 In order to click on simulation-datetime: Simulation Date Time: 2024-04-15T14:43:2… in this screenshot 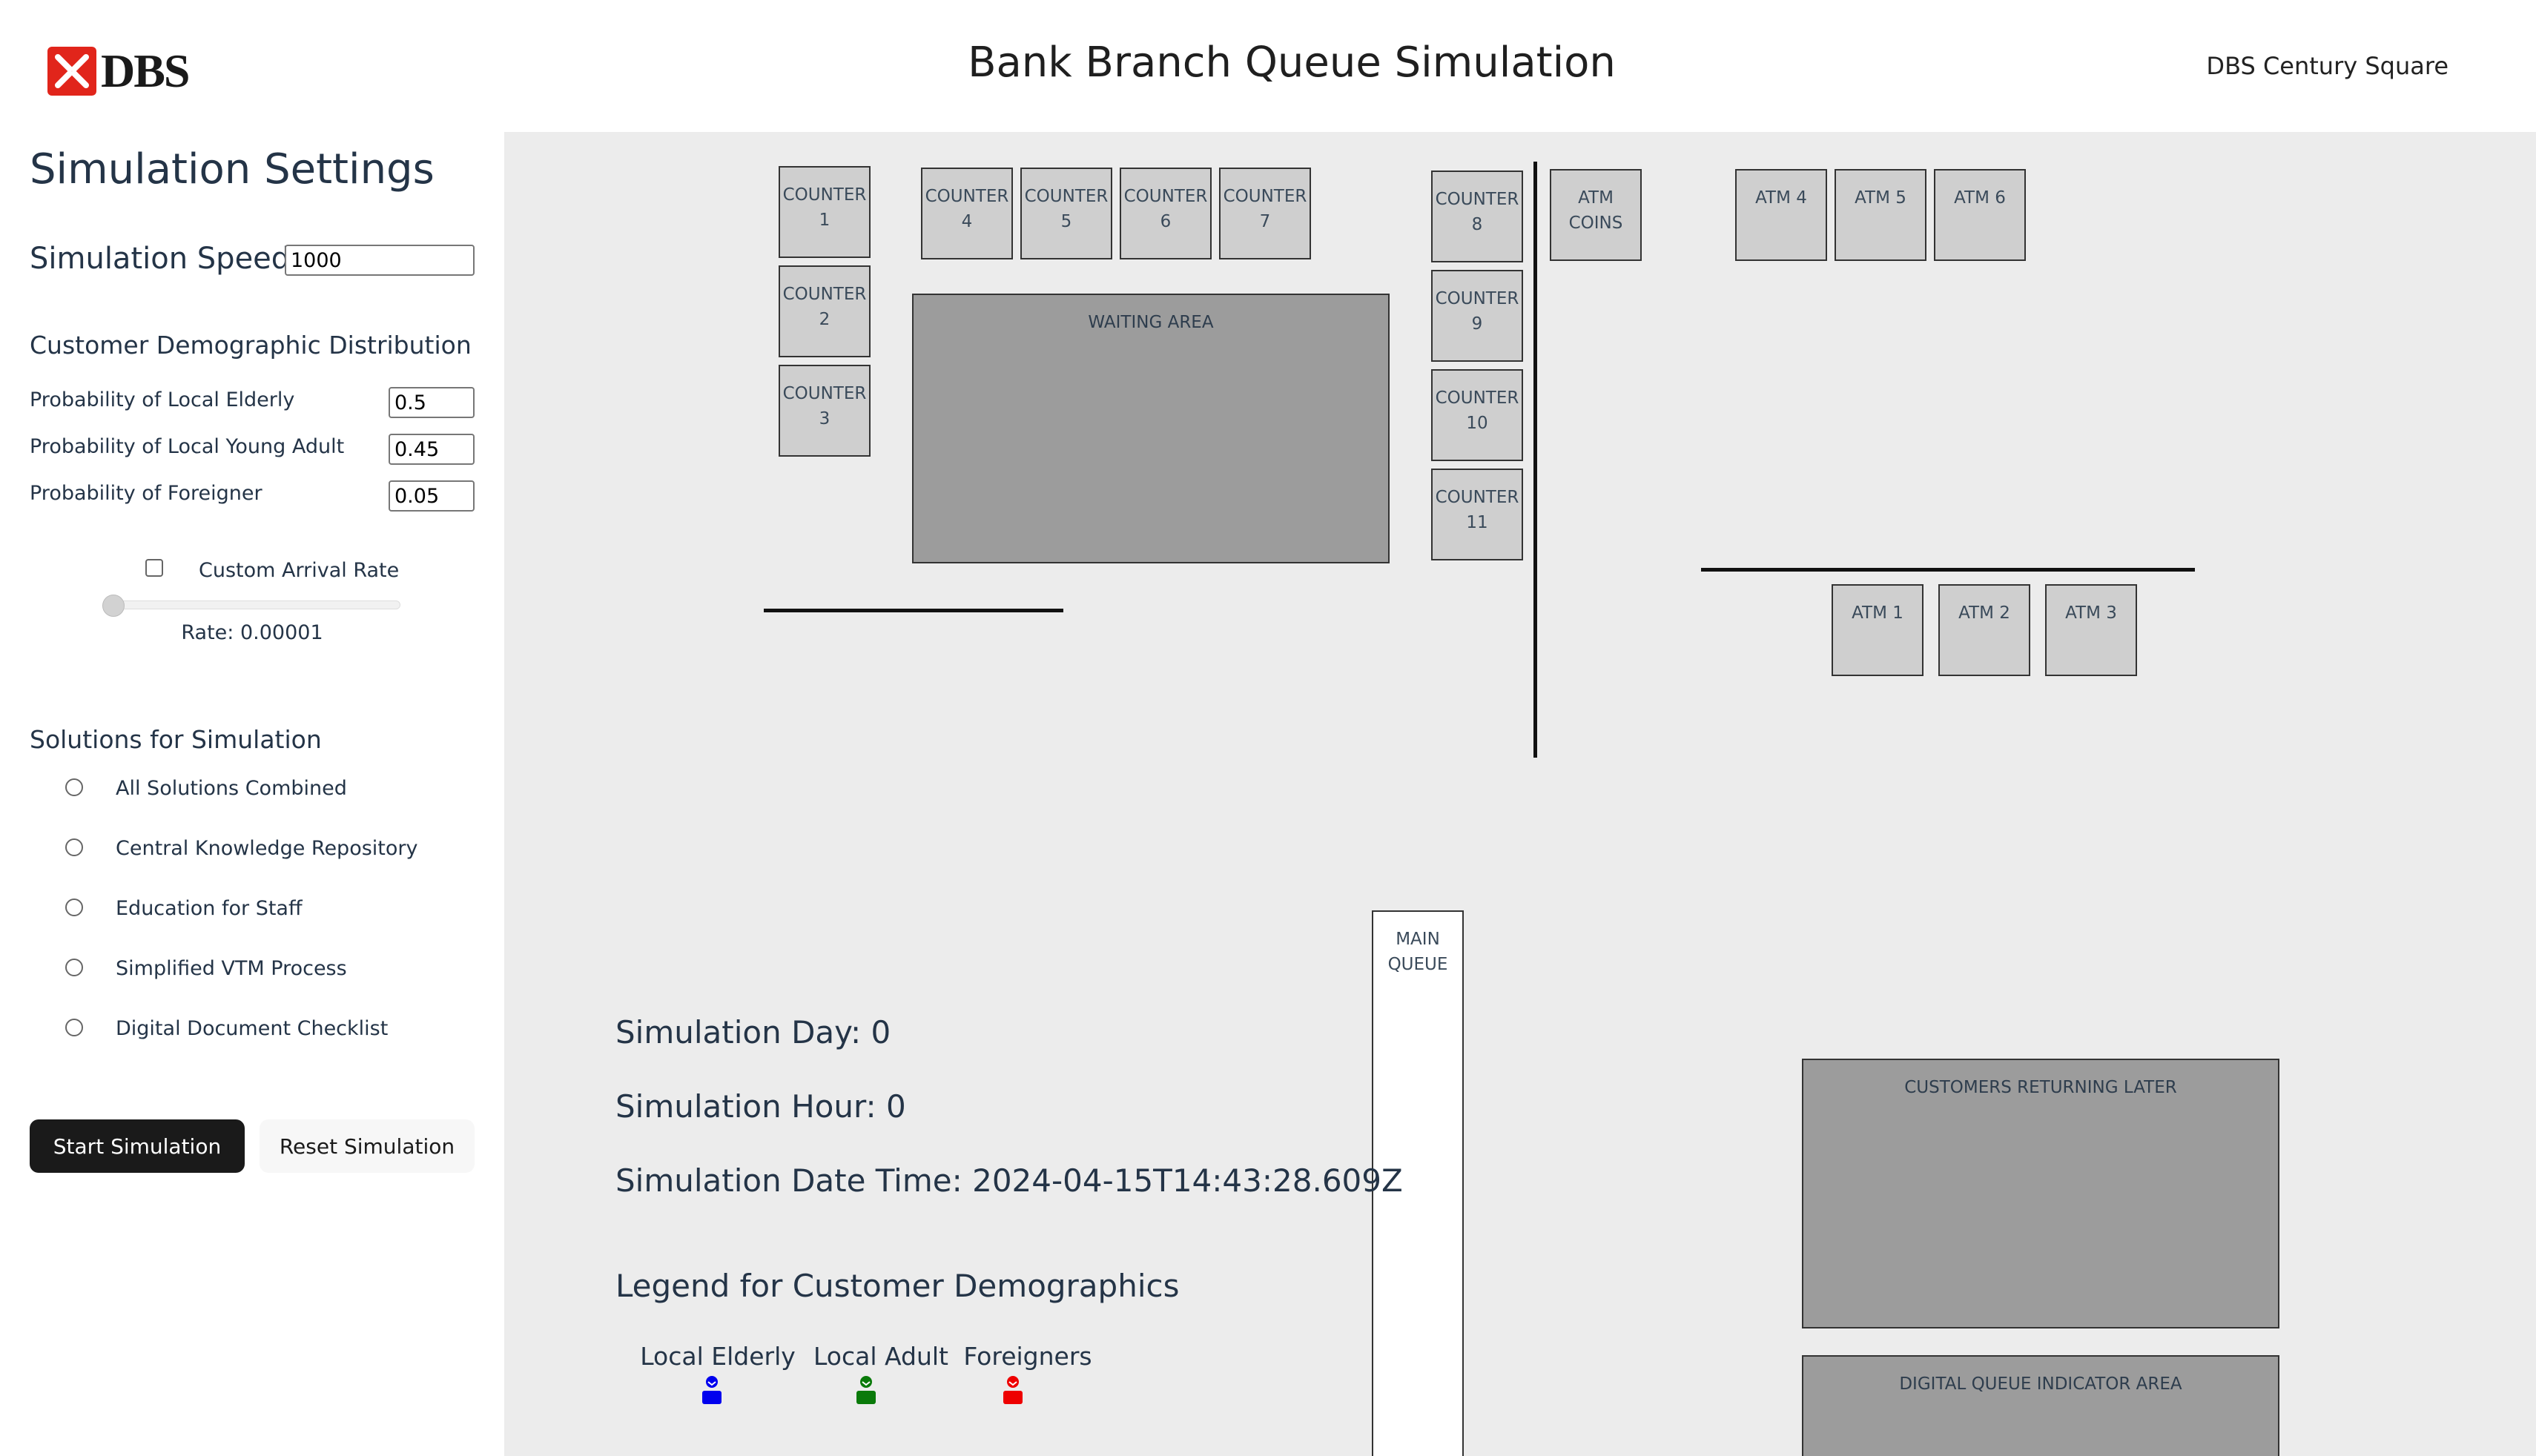, I will do `click(1009, 1181)`.